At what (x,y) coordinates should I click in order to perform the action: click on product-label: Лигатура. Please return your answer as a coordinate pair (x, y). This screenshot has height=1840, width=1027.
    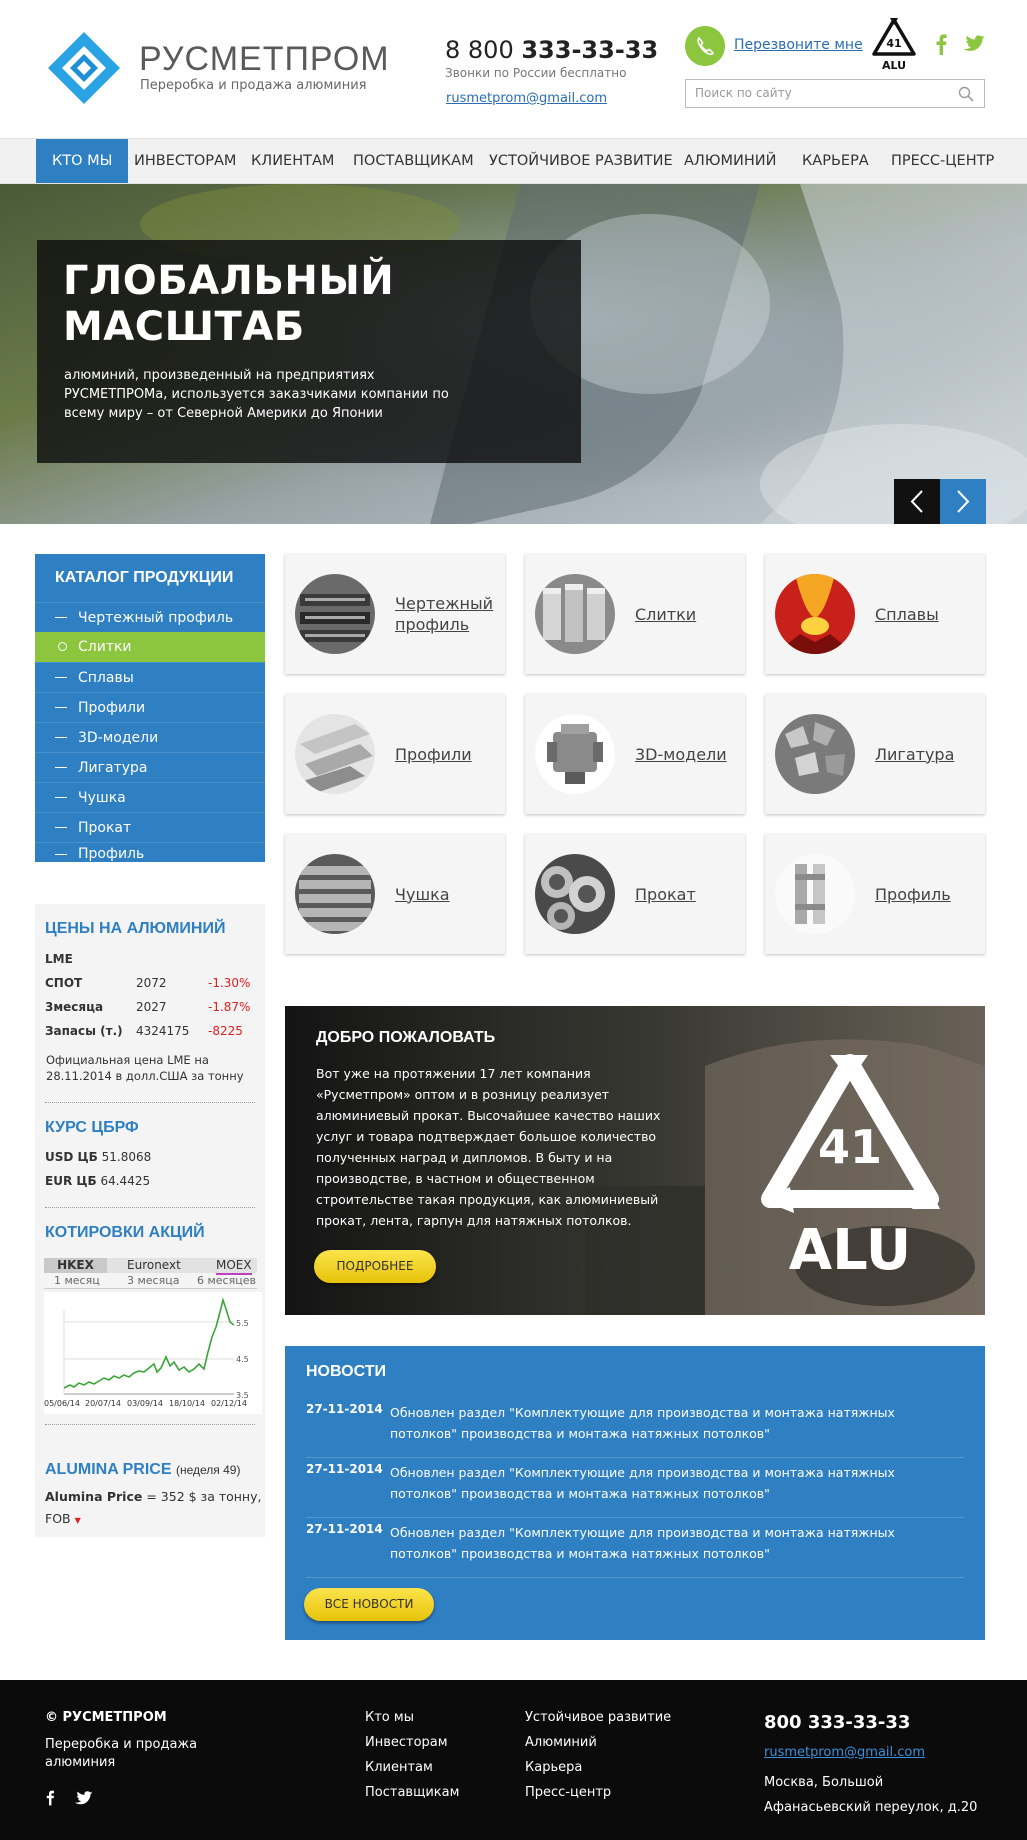
    Looking at the image, I should click on (927, 754).